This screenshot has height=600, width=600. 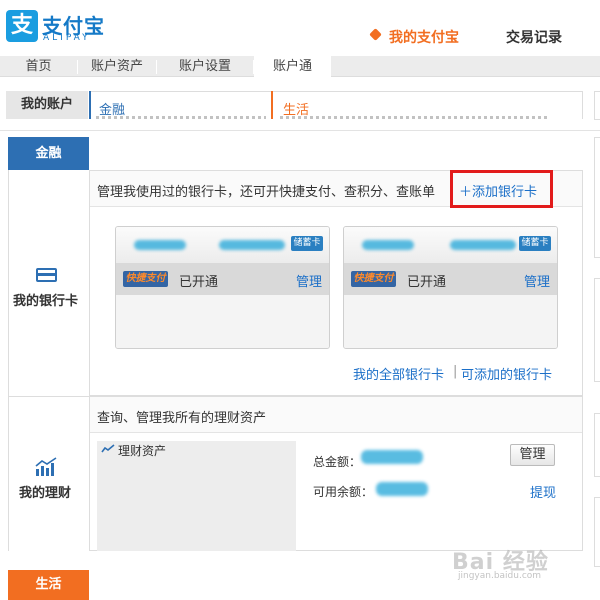 I want to click on redacted-total-amount, so click(x=392, y=457).